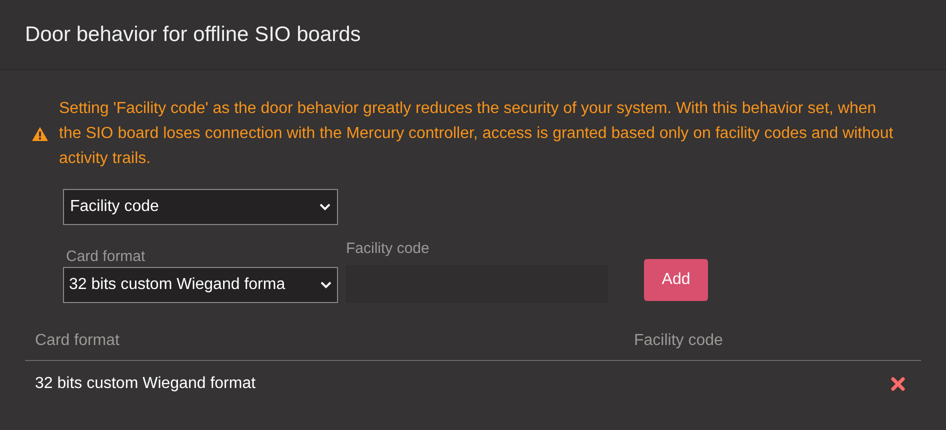  What do you see at coordinates (145, 384) in the screenshot?
I see `table-cell-text: 32 bits custom Wiegand format` at bounding box center [145, 384].